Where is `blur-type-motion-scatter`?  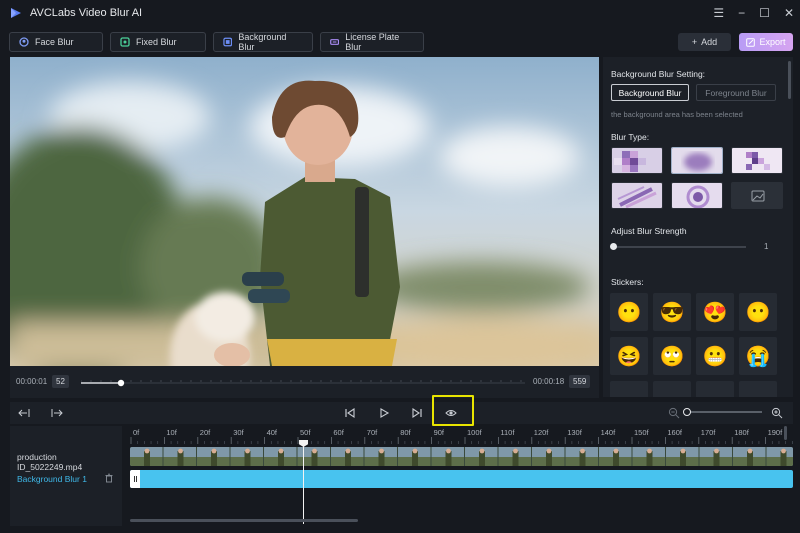
blur-type-motion-scatter is located at coordinates (637, 195).